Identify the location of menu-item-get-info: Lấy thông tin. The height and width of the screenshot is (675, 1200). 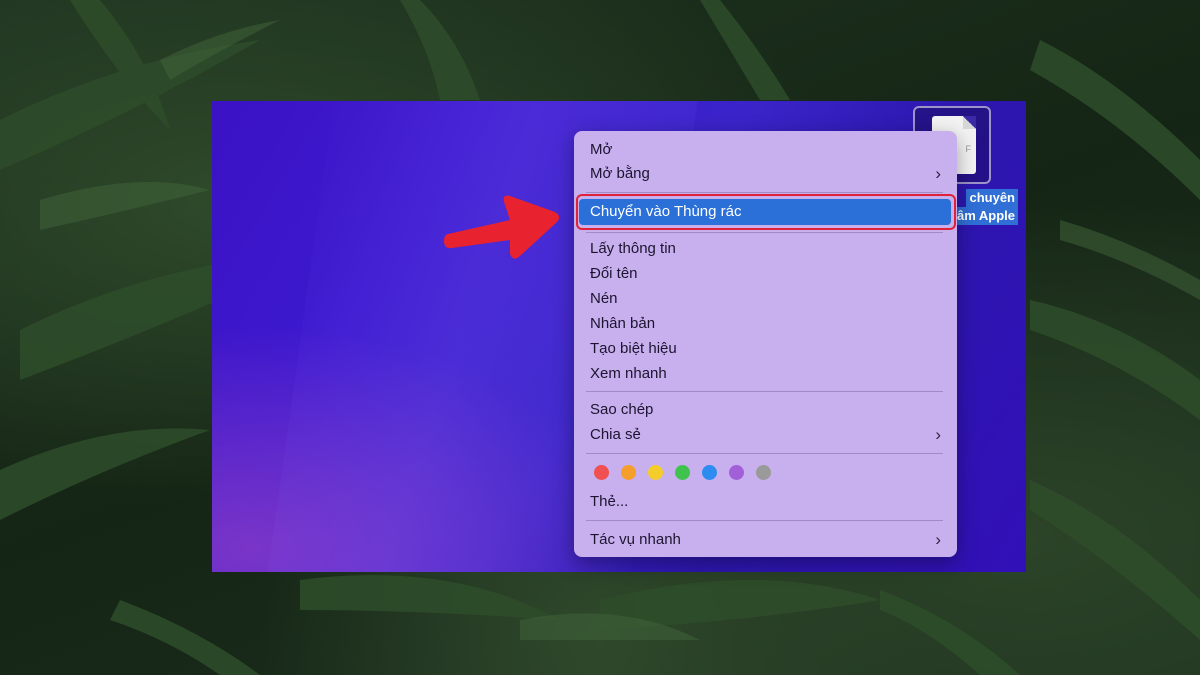
(765, 249).